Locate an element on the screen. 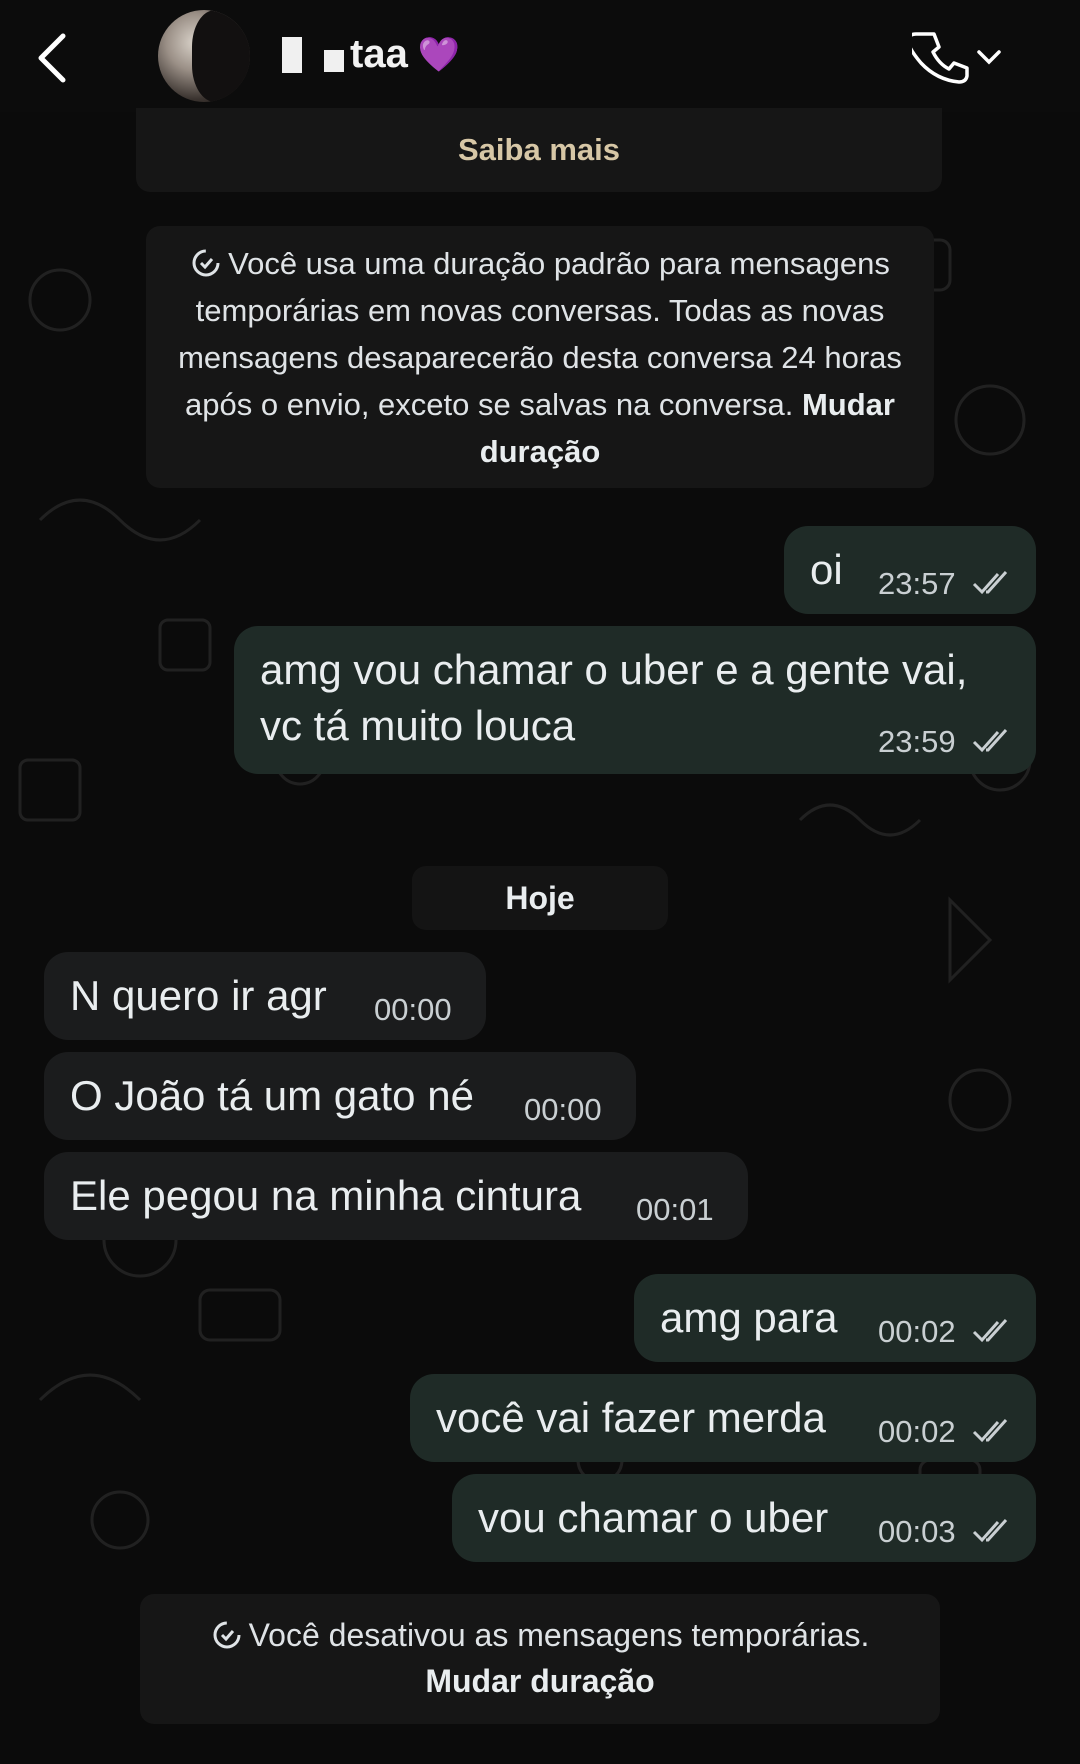  saiba-mais-link: Saiba mais is located at coordinates (539, 149).